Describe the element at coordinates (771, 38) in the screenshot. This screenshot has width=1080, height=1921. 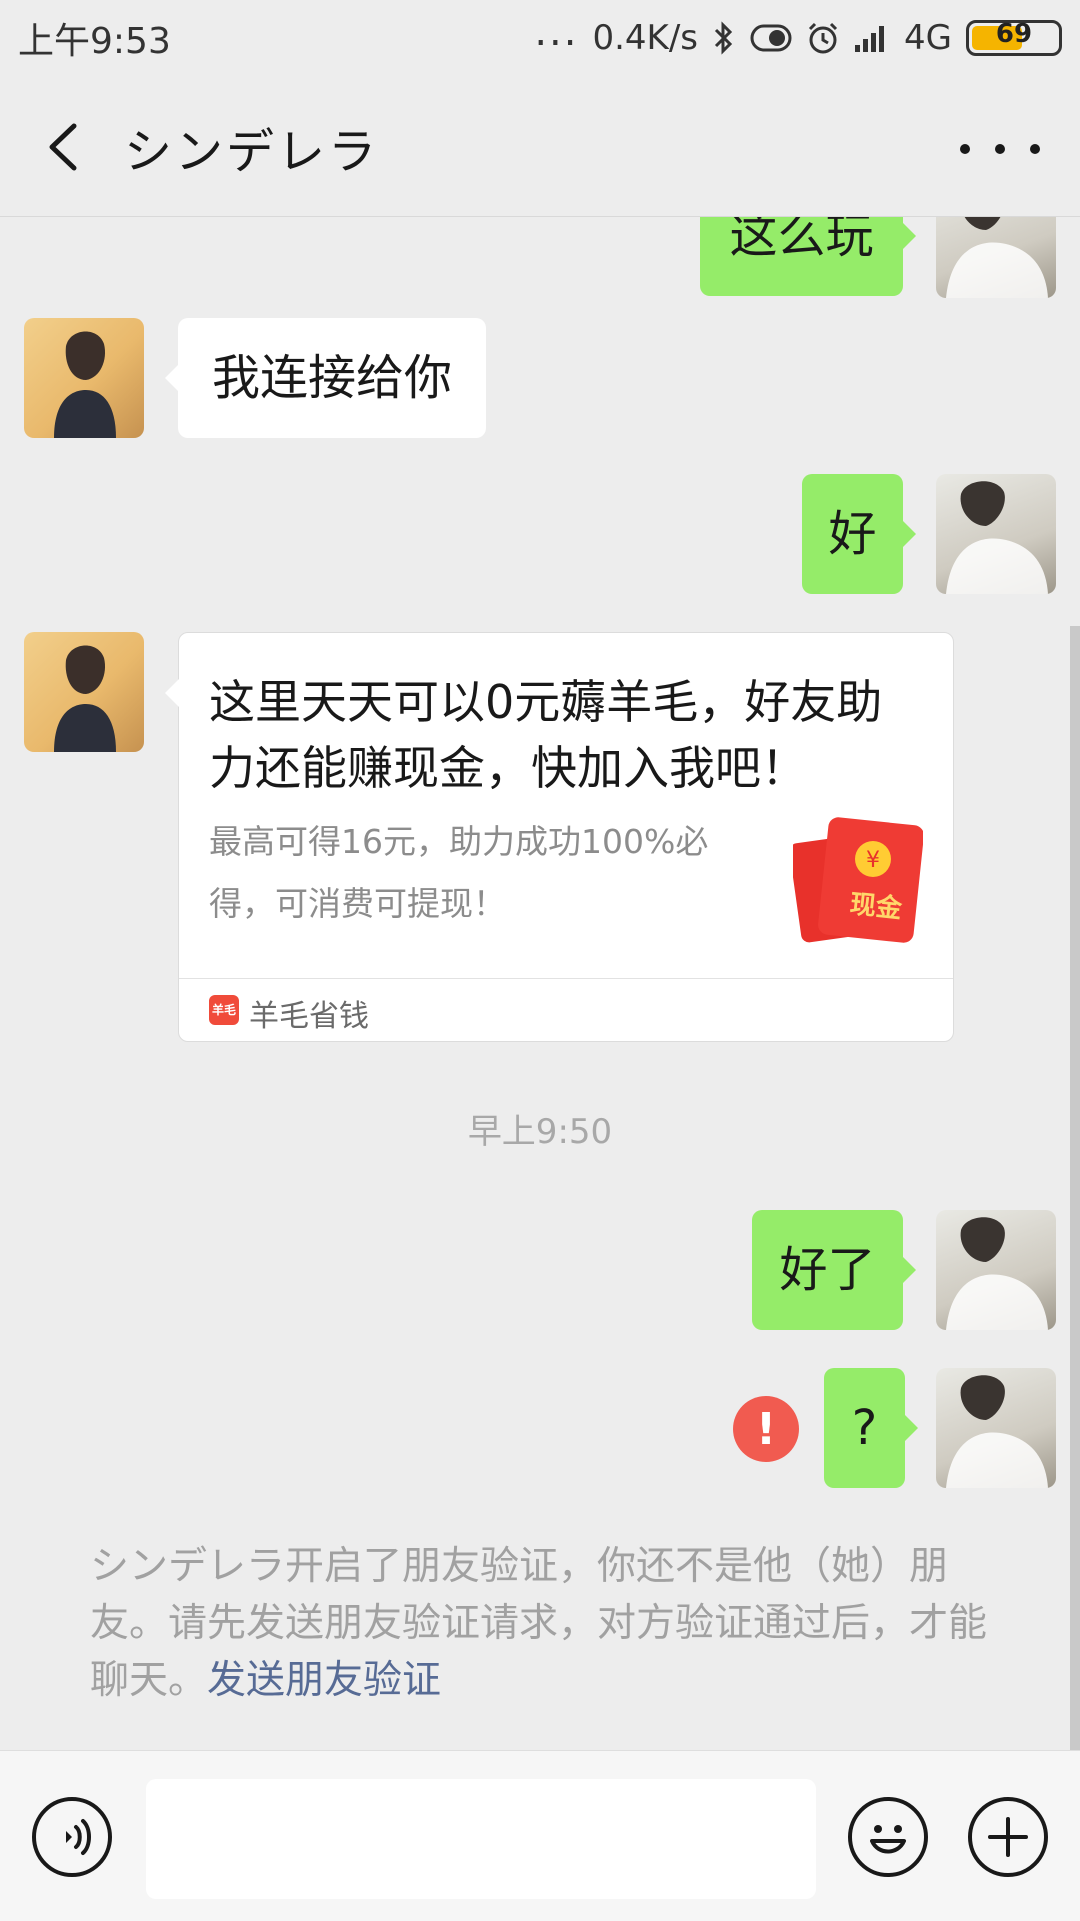
I see `toggle-icon` at that location.